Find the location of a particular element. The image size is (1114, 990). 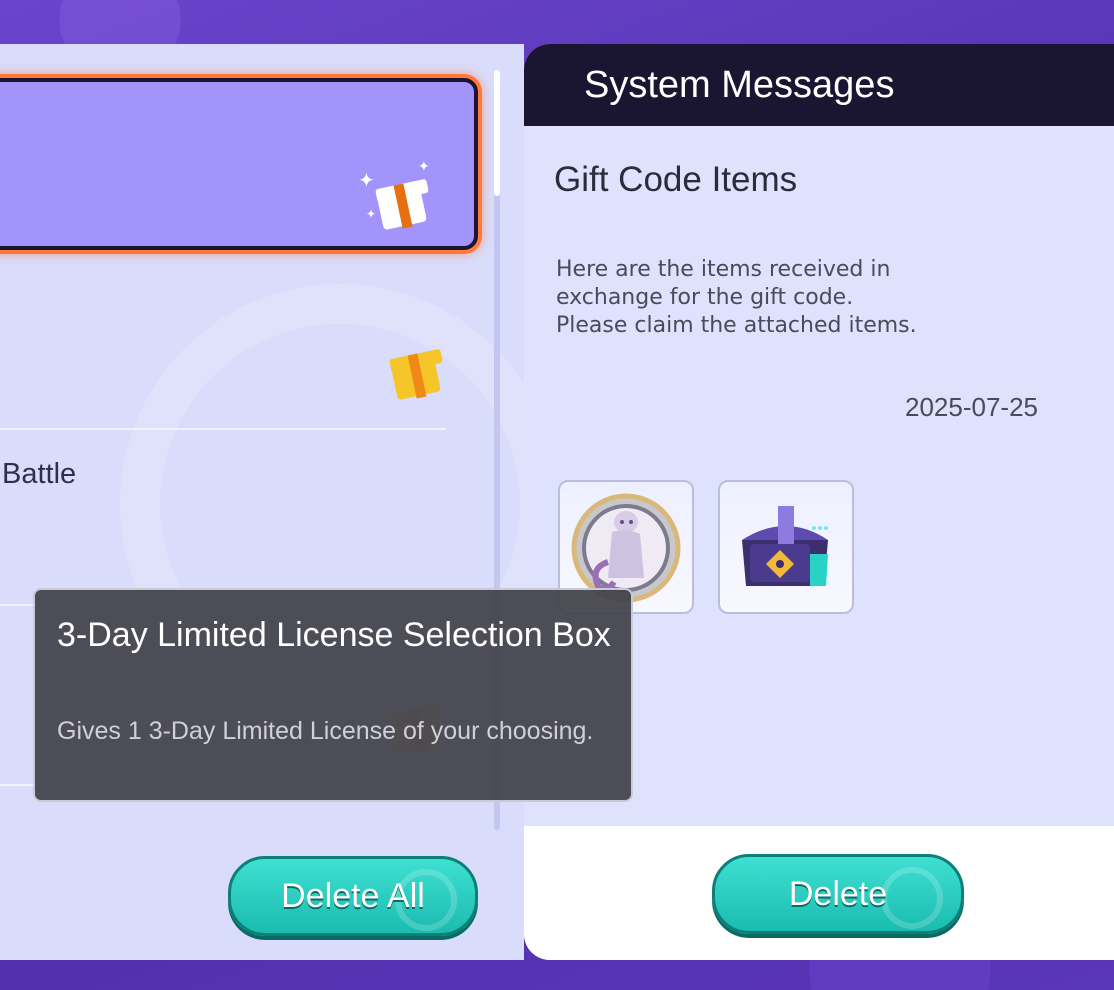

delete-all-label: Delete All is located at coordinates (353, 895).